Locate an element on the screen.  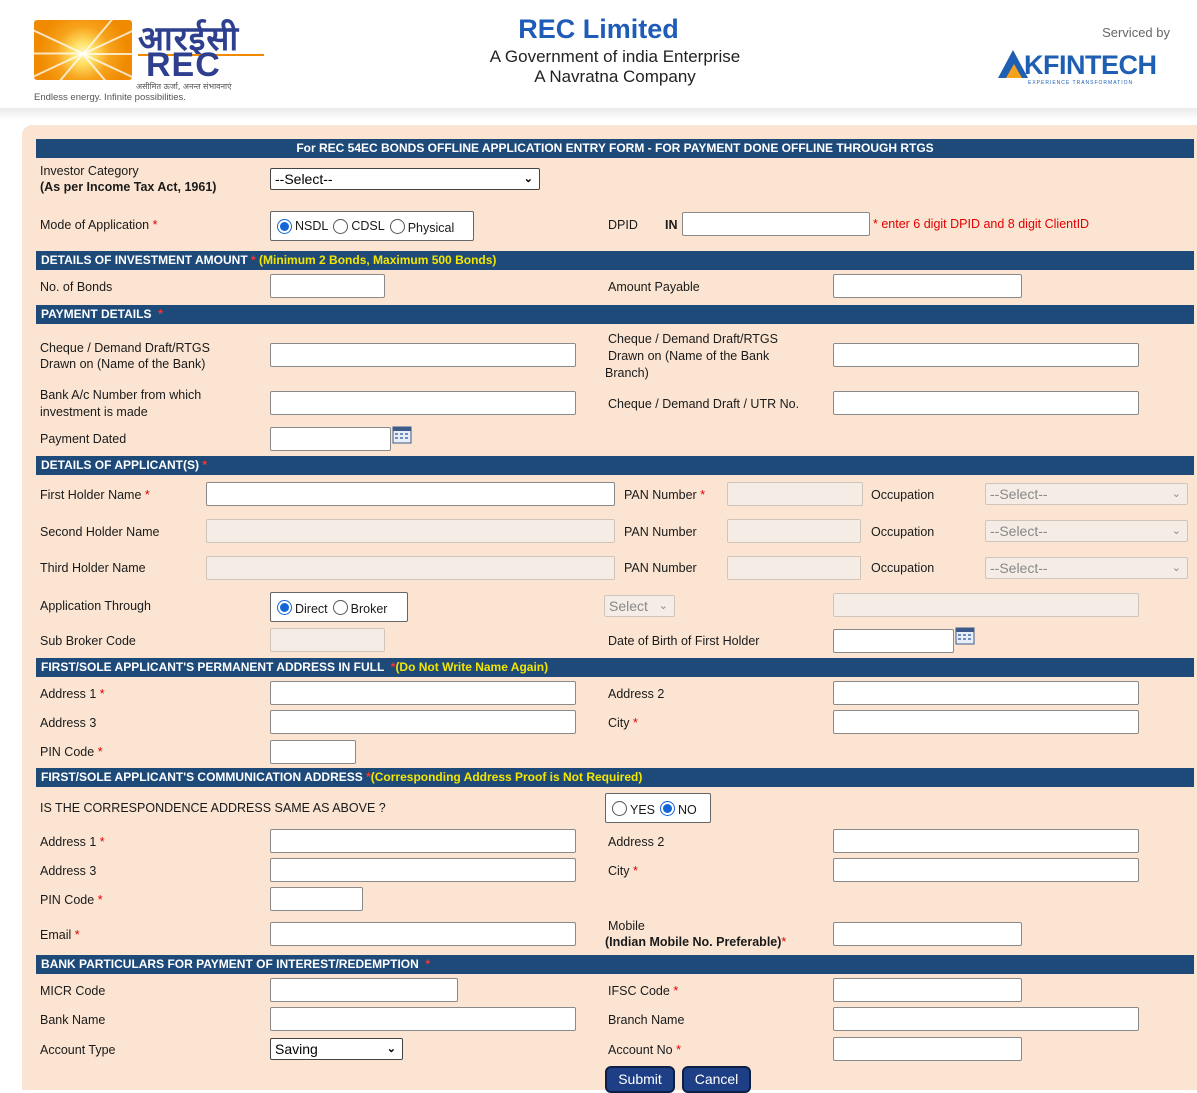
drawn-on-branch-input is located at coordinates (986, 355).